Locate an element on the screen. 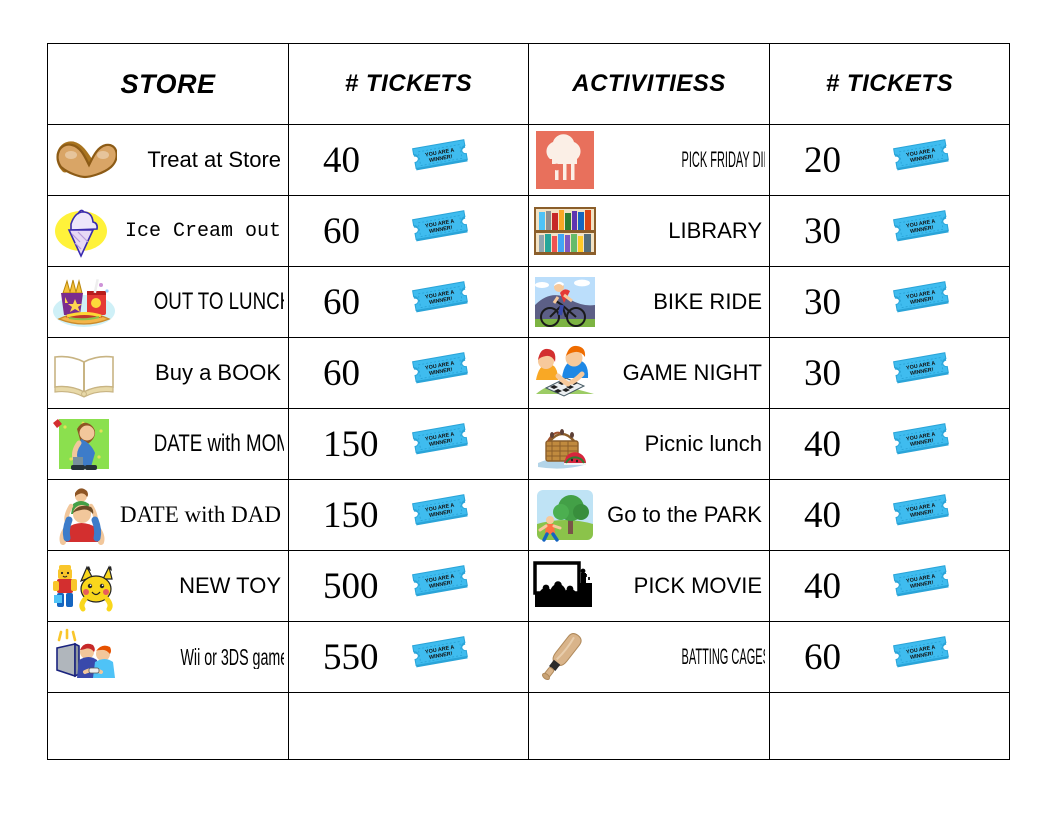 The width and height of the screenshot is (1056, 816). store-cell: DATE with MOM is located at coordinates (168, 444).